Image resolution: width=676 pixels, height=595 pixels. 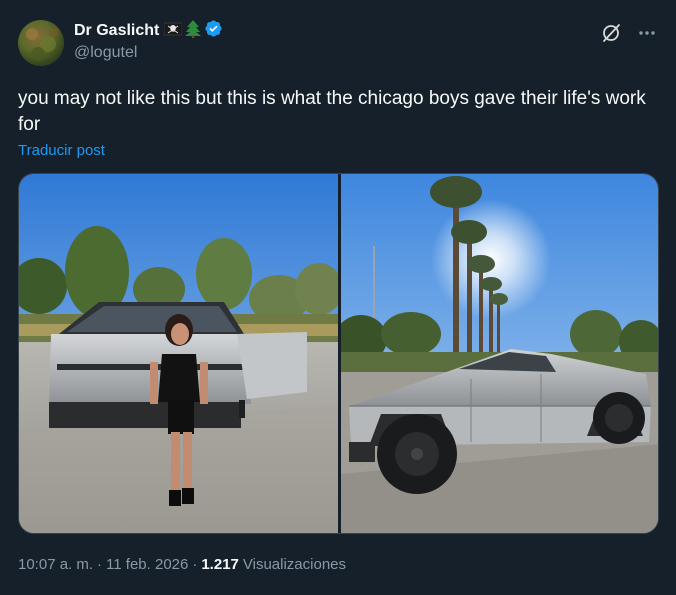 What do you see at coordinates (116, 31) in the screenshot?
I see `display-name: Dr Gaslicht` at bounding box center [116, 31].